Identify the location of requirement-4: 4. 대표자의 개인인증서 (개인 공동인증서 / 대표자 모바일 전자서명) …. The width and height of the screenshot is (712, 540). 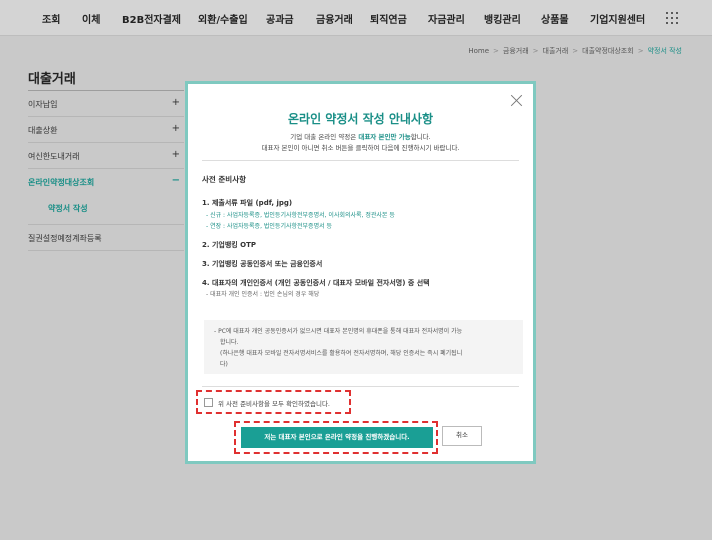
(316, 283).